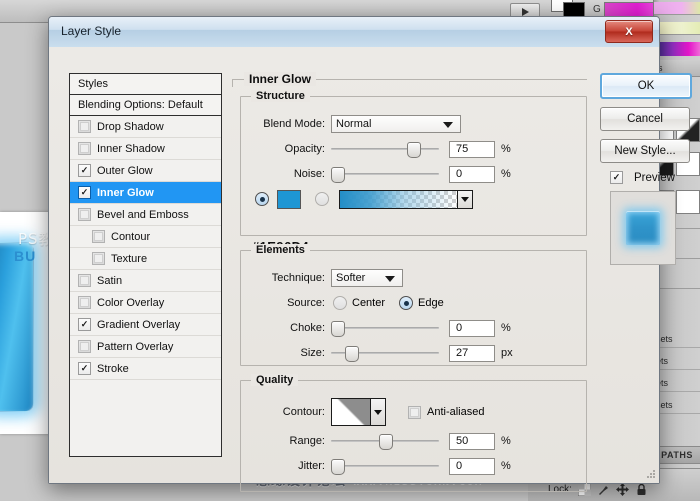 The image size is (700, 501). What do you see at coordinates (622, 489) in the screenshot?
I see `move-lock-icon` at bounding box center [622, 489].